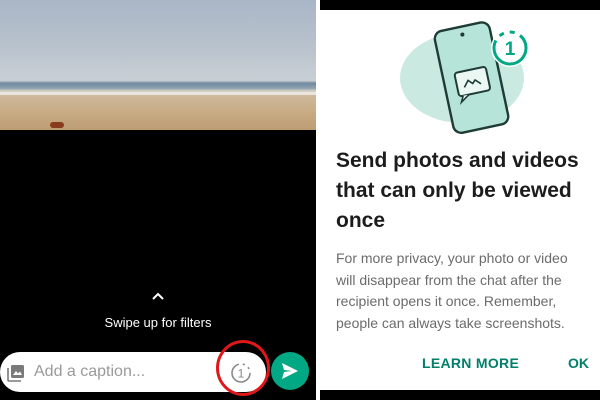 Image resolution: width=600 pixels, height=400 pixels. Describe the element at coordinates (578, 363) in the screenshot. I see `ok-button: OK` at that location.